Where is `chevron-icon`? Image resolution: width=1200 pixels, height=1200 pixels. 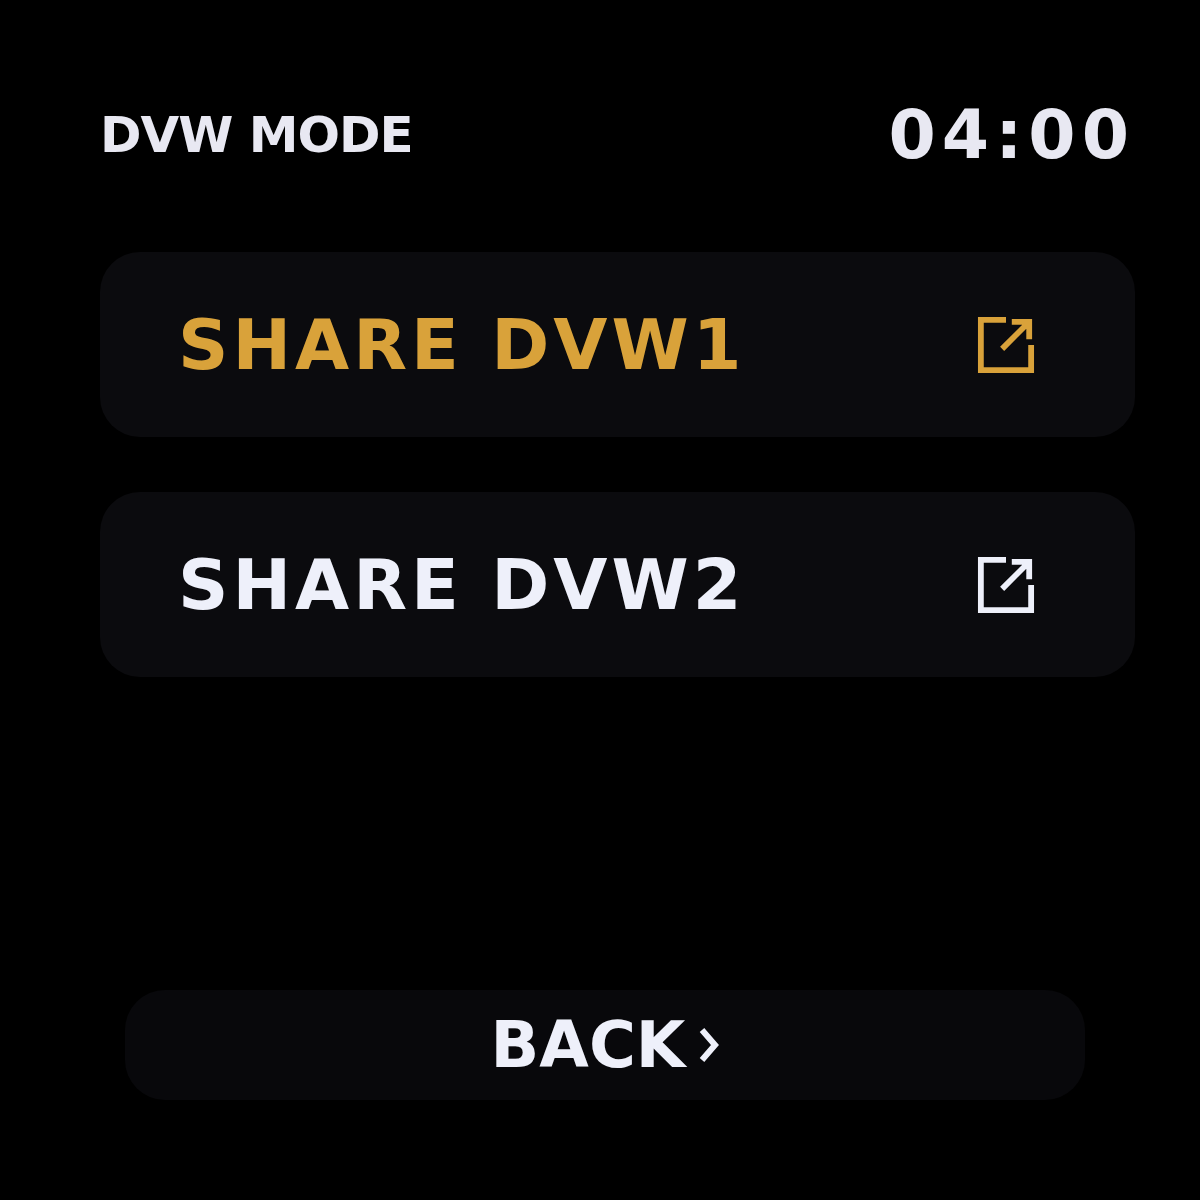
chevron-icon is located at coordinates (709, 1045).